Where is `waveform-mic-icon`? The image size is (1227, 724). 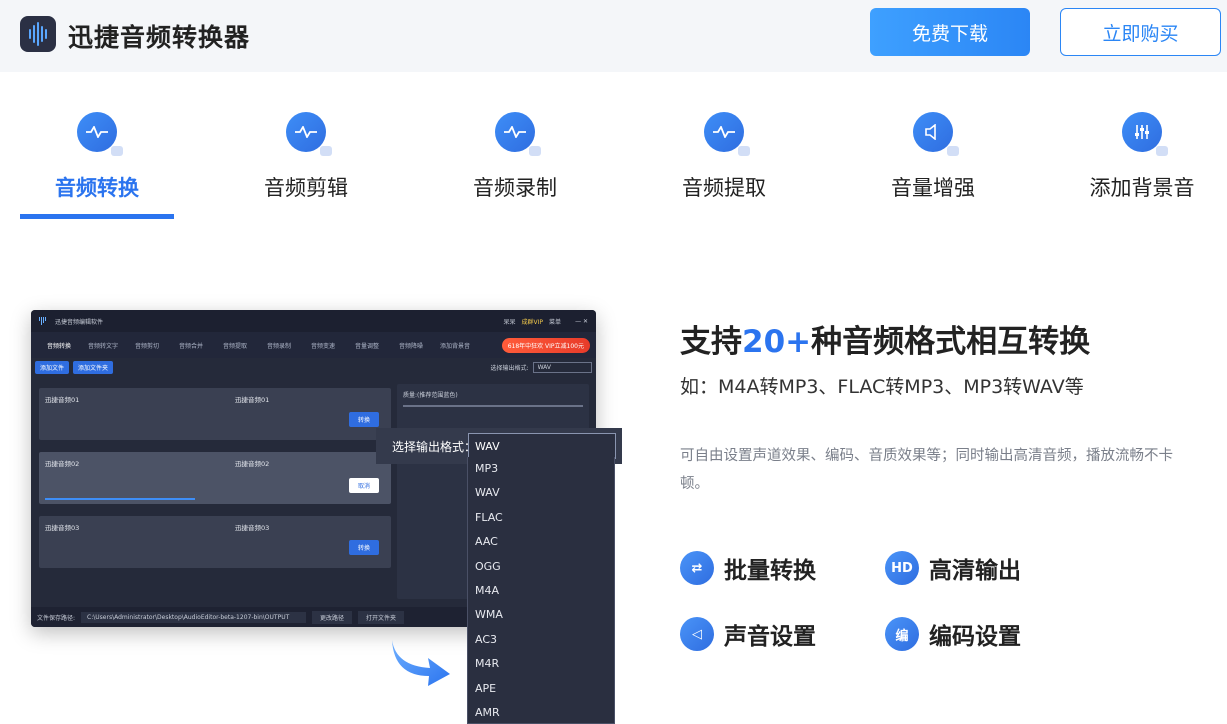 waveform-mic-icon is located at coordinates (518, 134).